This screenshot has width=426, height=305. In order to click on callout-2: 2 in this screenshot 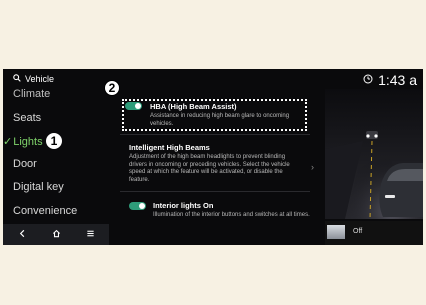, I will do `click(112, 88)`.